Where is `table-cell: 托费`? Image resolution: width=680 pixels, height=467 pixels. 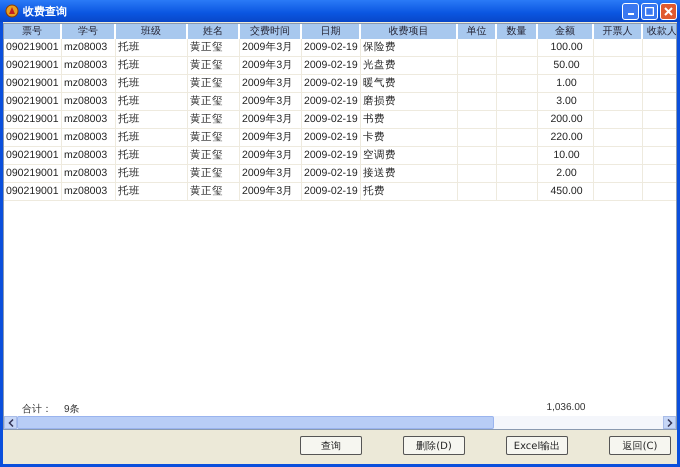 table-cell: 托费 is located at coordinates (409, 191).